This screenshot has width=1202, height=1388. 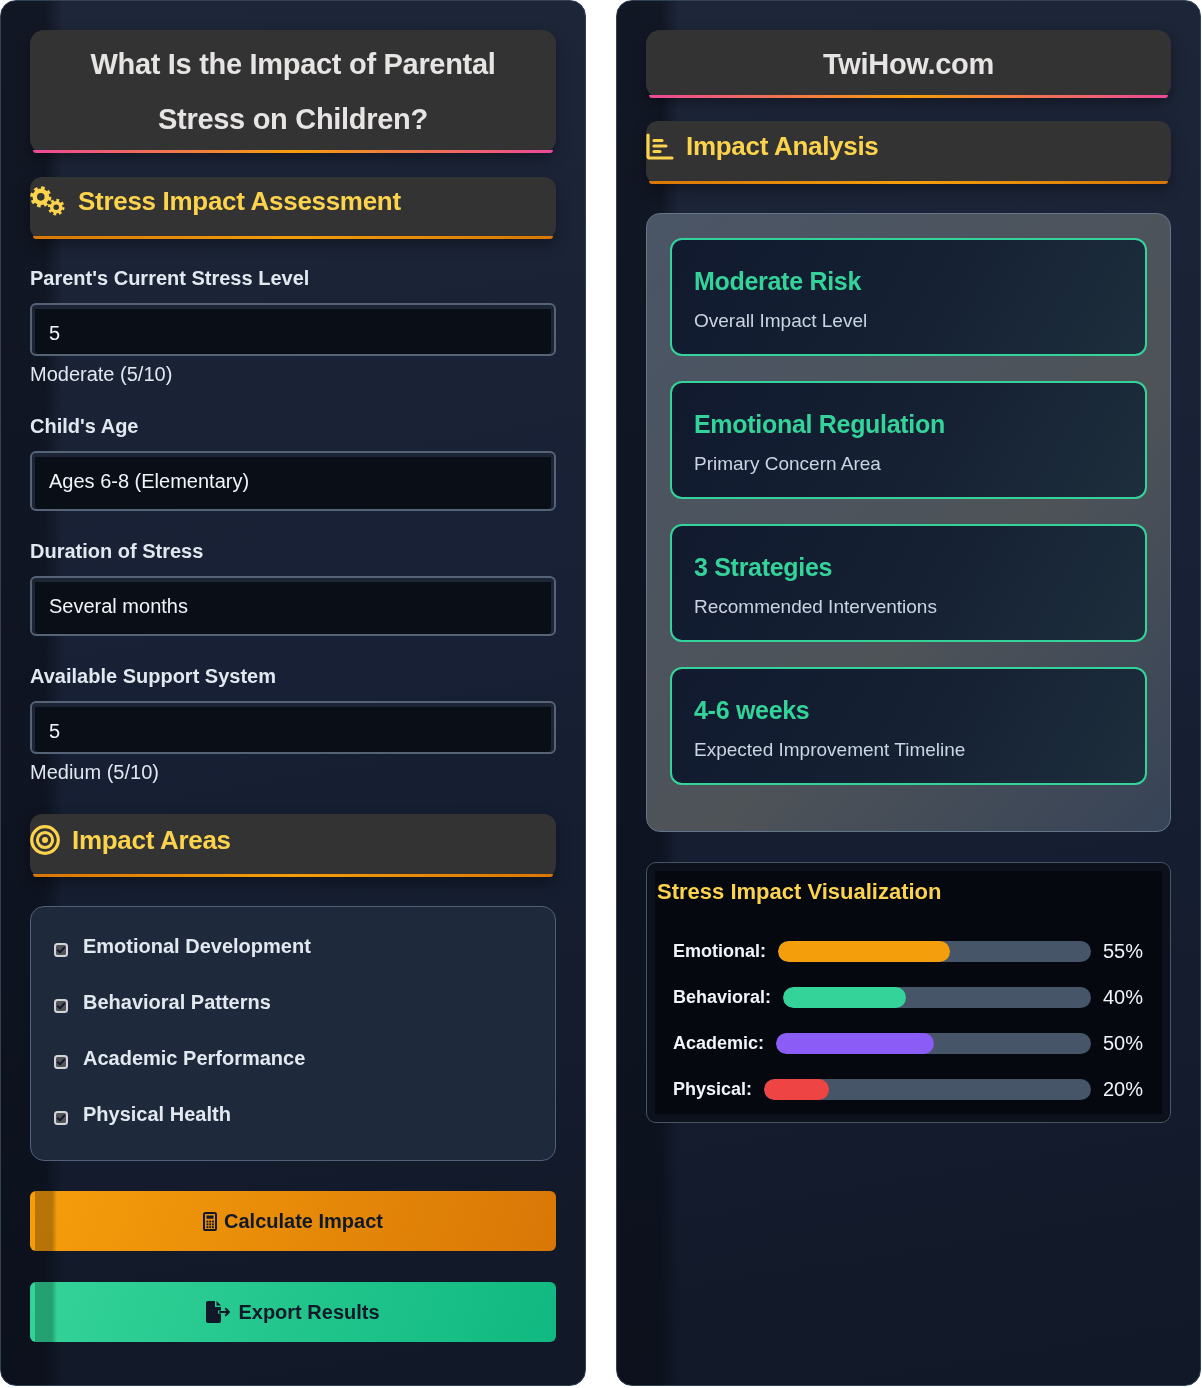 What do you see at coordinates (151, 840) in the screenshot?
I see `section-title: Impact Areas` at bounding box center [151, 840].